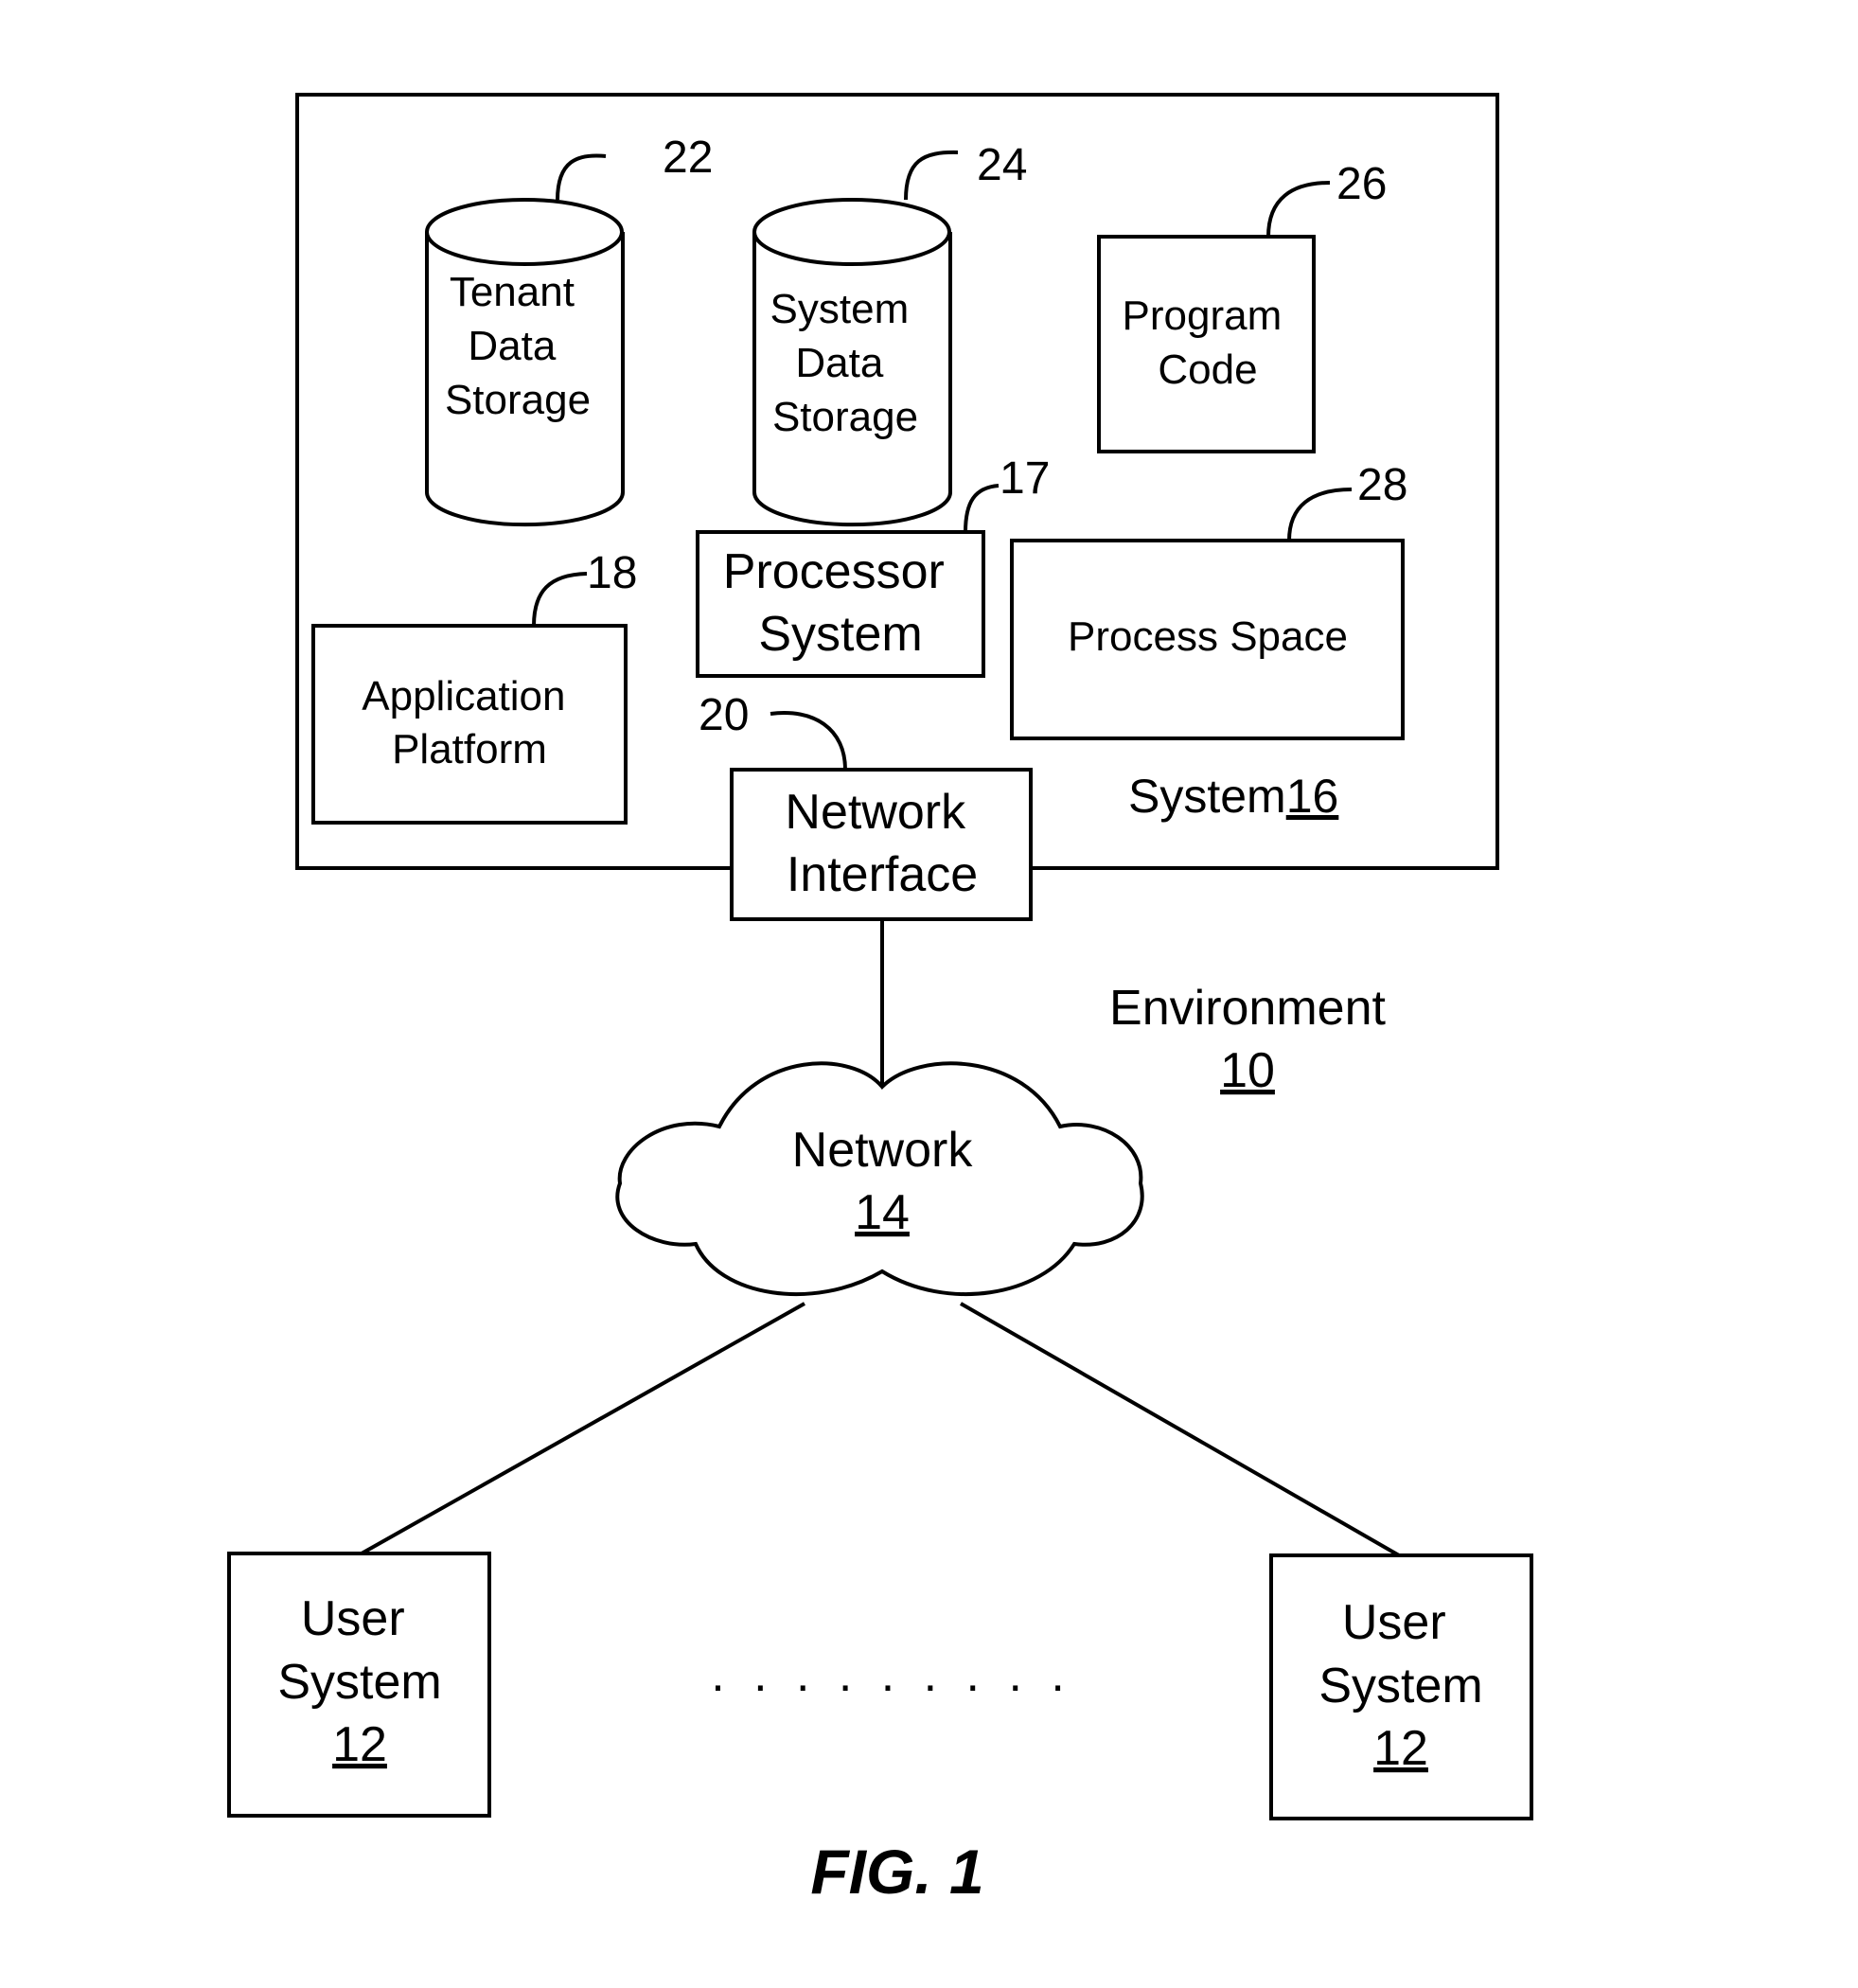 This screenshot has height=1988, width=1858. What do you see at coordinates (891, 1674) in the screenshot?
I see `ellipsis: . . . . . . . . .` at bounding box center [891, 1674].